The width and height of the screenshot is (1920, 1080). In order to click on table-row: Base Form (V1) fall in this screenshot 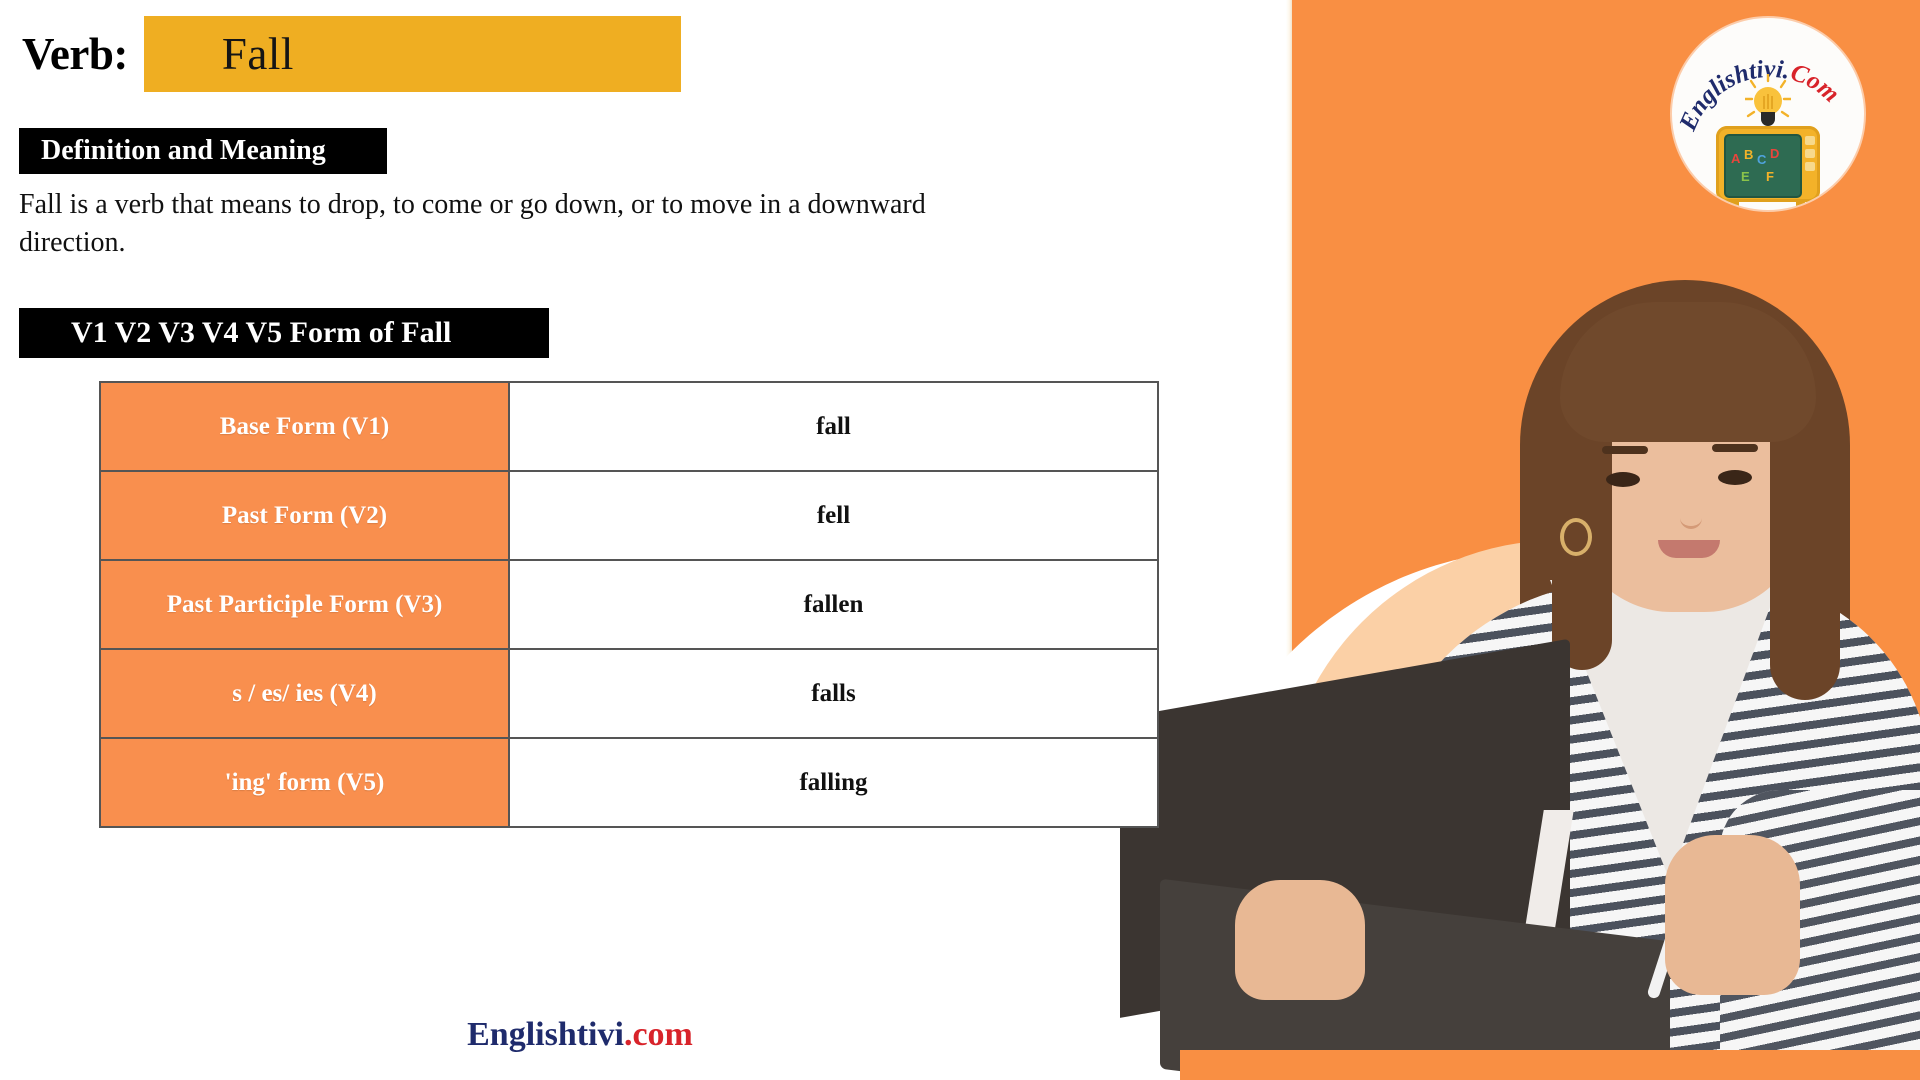, I will do `click(629, 426)`.